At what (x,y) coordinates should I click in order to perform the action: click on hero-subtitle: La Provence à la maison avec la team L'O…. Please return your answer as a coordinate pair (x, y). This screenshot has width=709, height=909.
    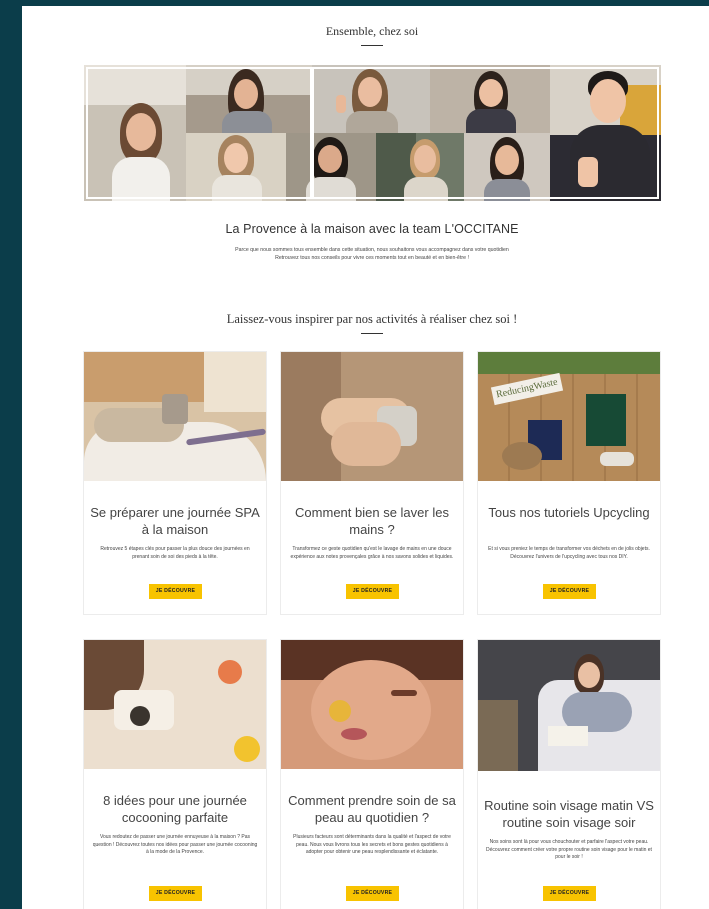
    Looking at the image, I should click on (372, 229).